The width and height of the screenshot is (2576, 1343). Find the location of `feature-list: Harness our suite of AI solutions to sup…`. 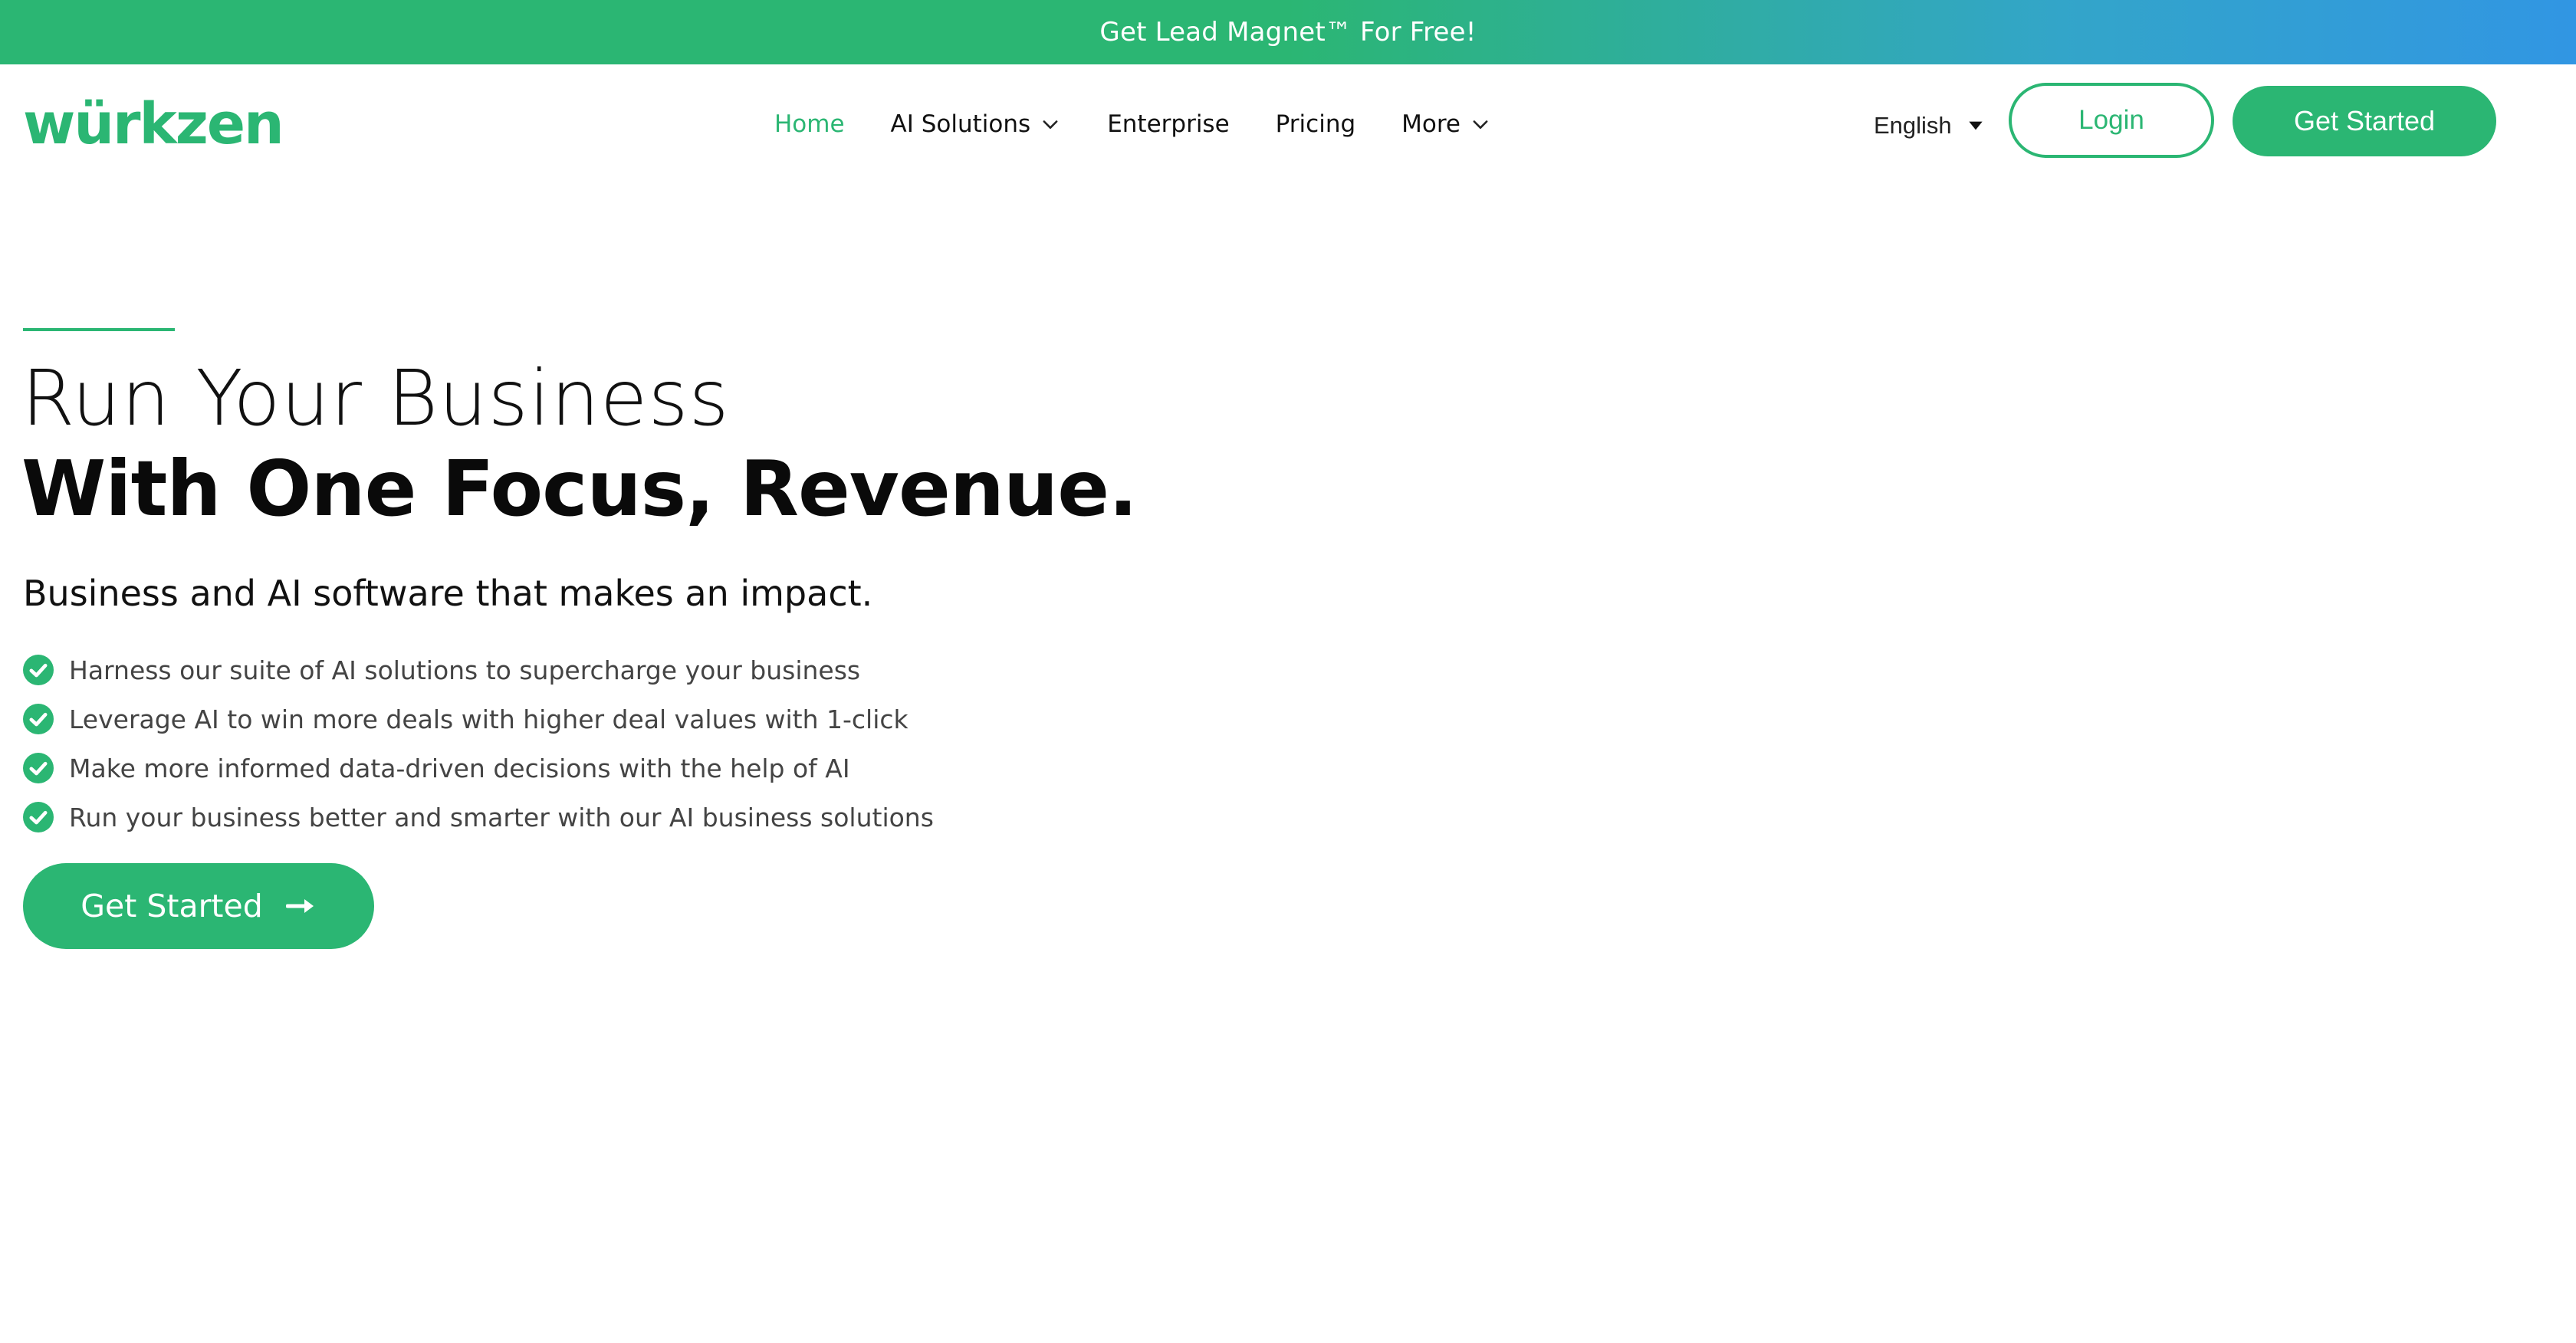

feature-list: Harness our suite of AI solutions to sup… is located at coordinates (479, 744).